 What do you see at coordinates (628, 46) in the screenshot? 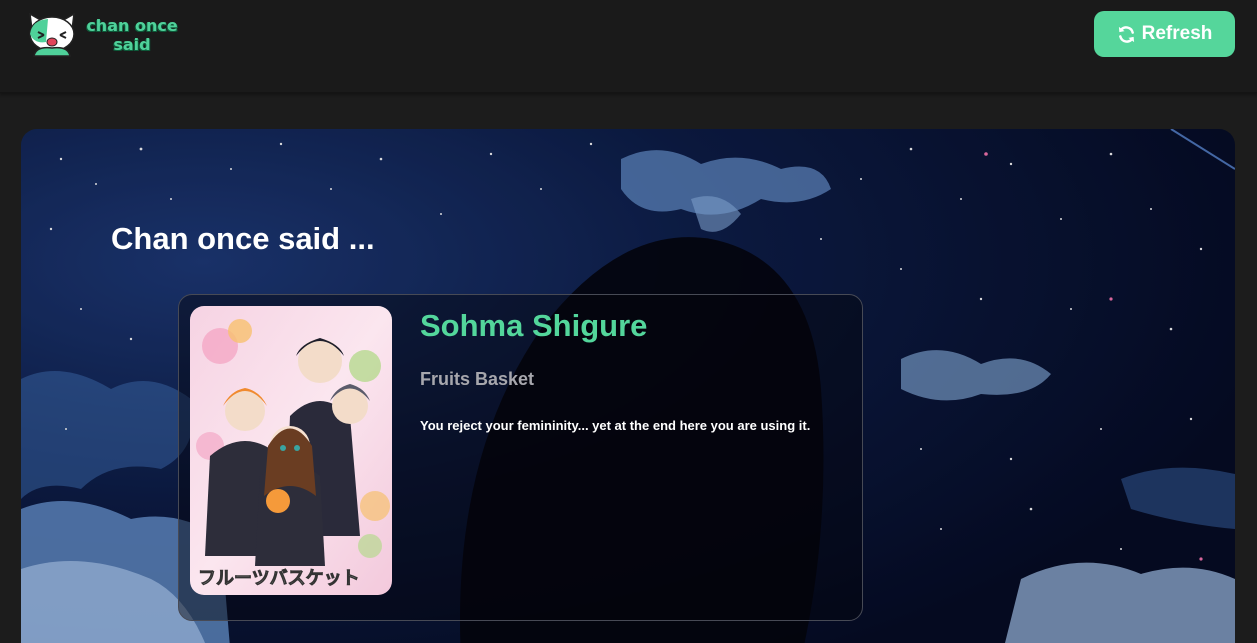
I see `navbar: chan once said Refresh` at bounding box center [628, 46].